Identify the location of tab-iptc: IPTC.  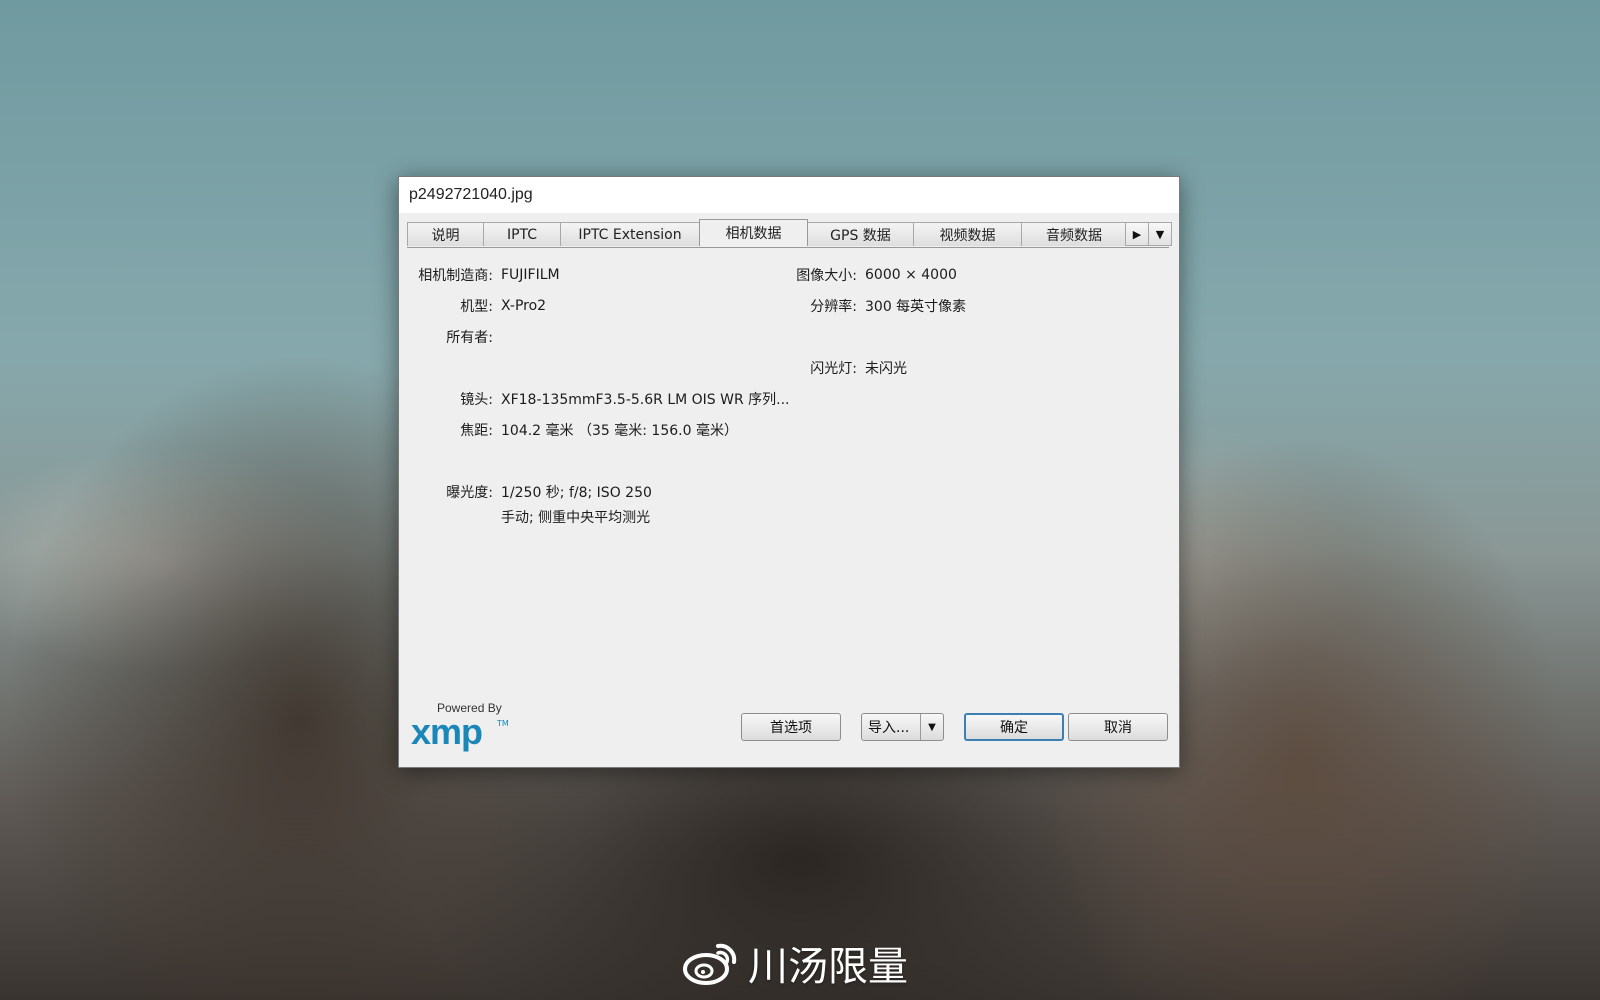
(522, 234).